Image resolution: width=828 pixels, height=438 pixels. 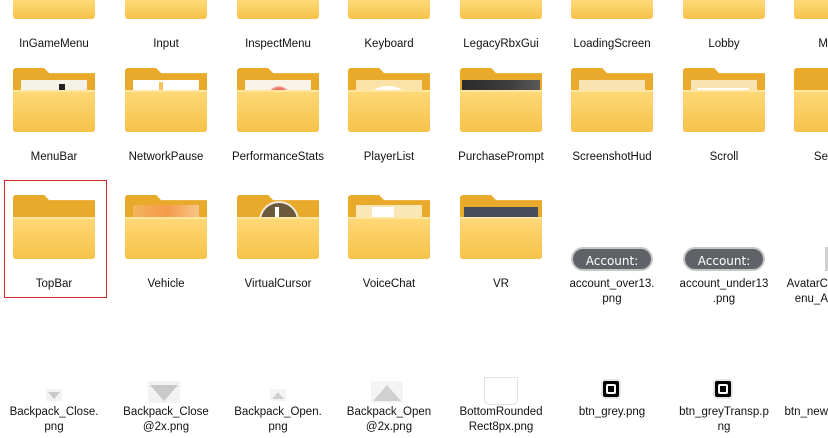 I want to click on file-label: account_over13. png, so click(x=612, y=291).